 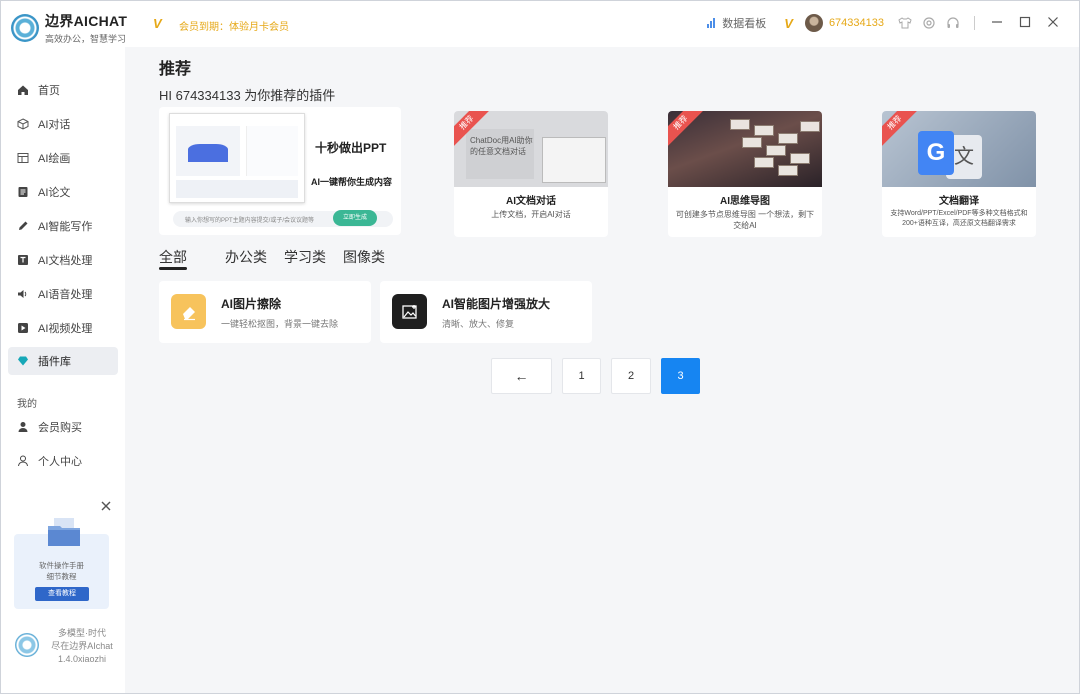 What do you see at coordinates (62, 594) in the screenshot?
I see `view-tutorial-button: 查看教程` at bounding box center [62, 594].